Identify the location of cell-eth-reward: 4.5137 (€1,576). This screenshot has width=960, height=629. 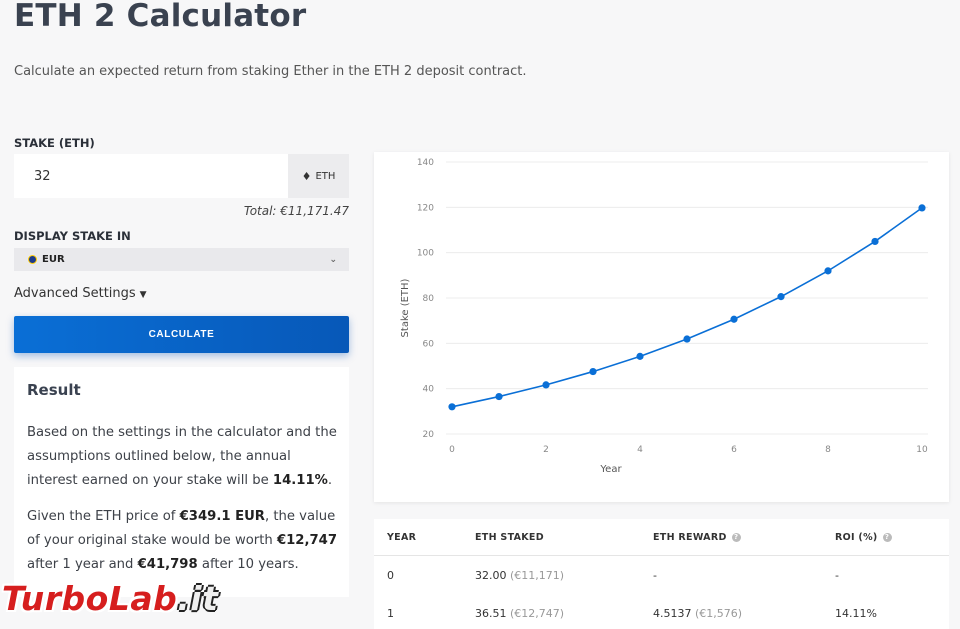
(698, 613).